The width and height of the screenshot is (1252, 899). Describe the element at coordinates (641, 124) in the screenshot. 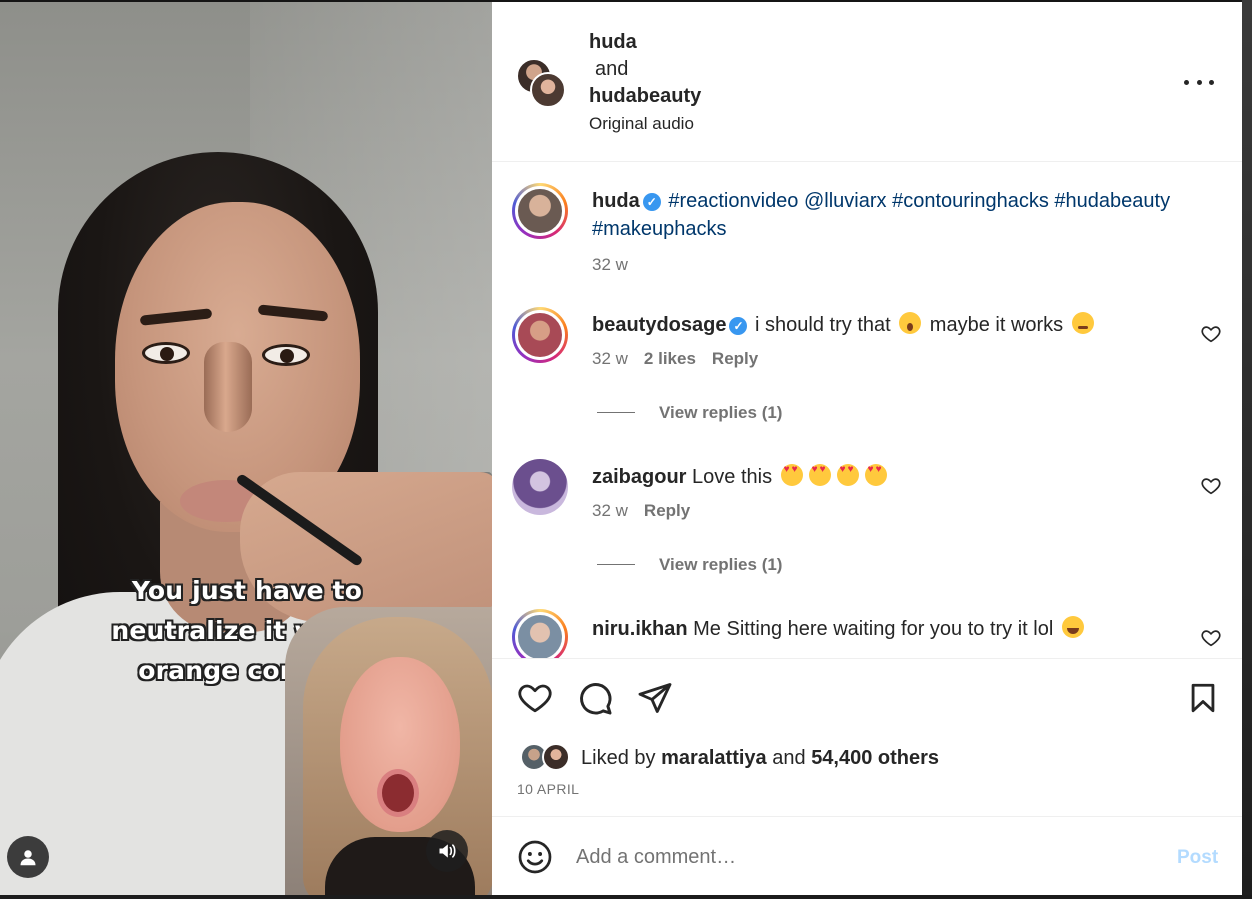

I see `audio-link: Original audio` at that location.